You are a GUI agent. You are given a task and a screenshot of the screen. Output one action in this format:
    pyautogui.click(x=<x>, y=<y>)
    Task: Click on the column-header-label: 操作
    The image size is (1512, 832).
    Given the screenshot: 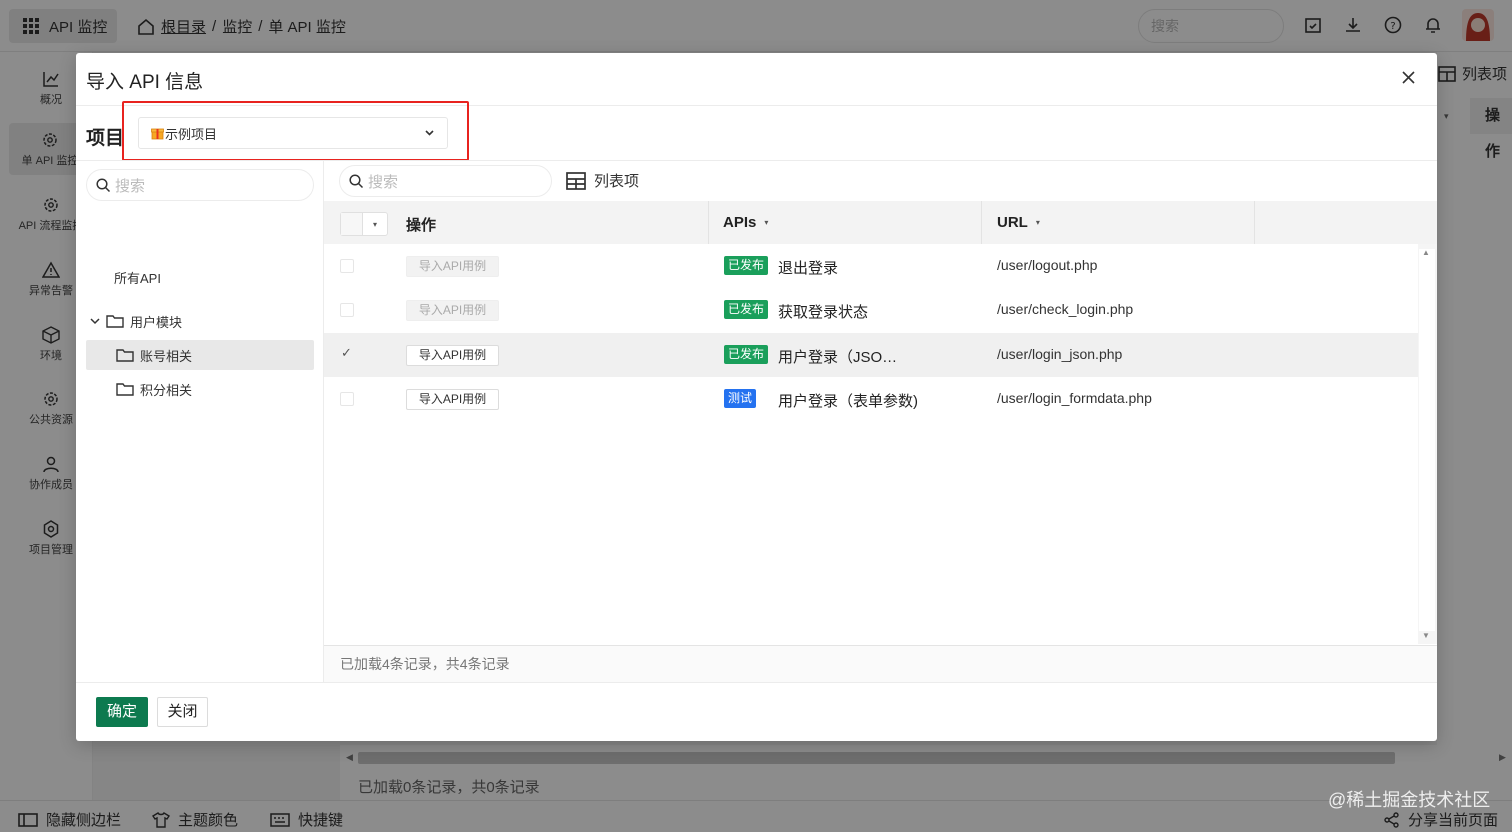 What is the action you would take?
    pyautogui.click(x=421, y=225)
    